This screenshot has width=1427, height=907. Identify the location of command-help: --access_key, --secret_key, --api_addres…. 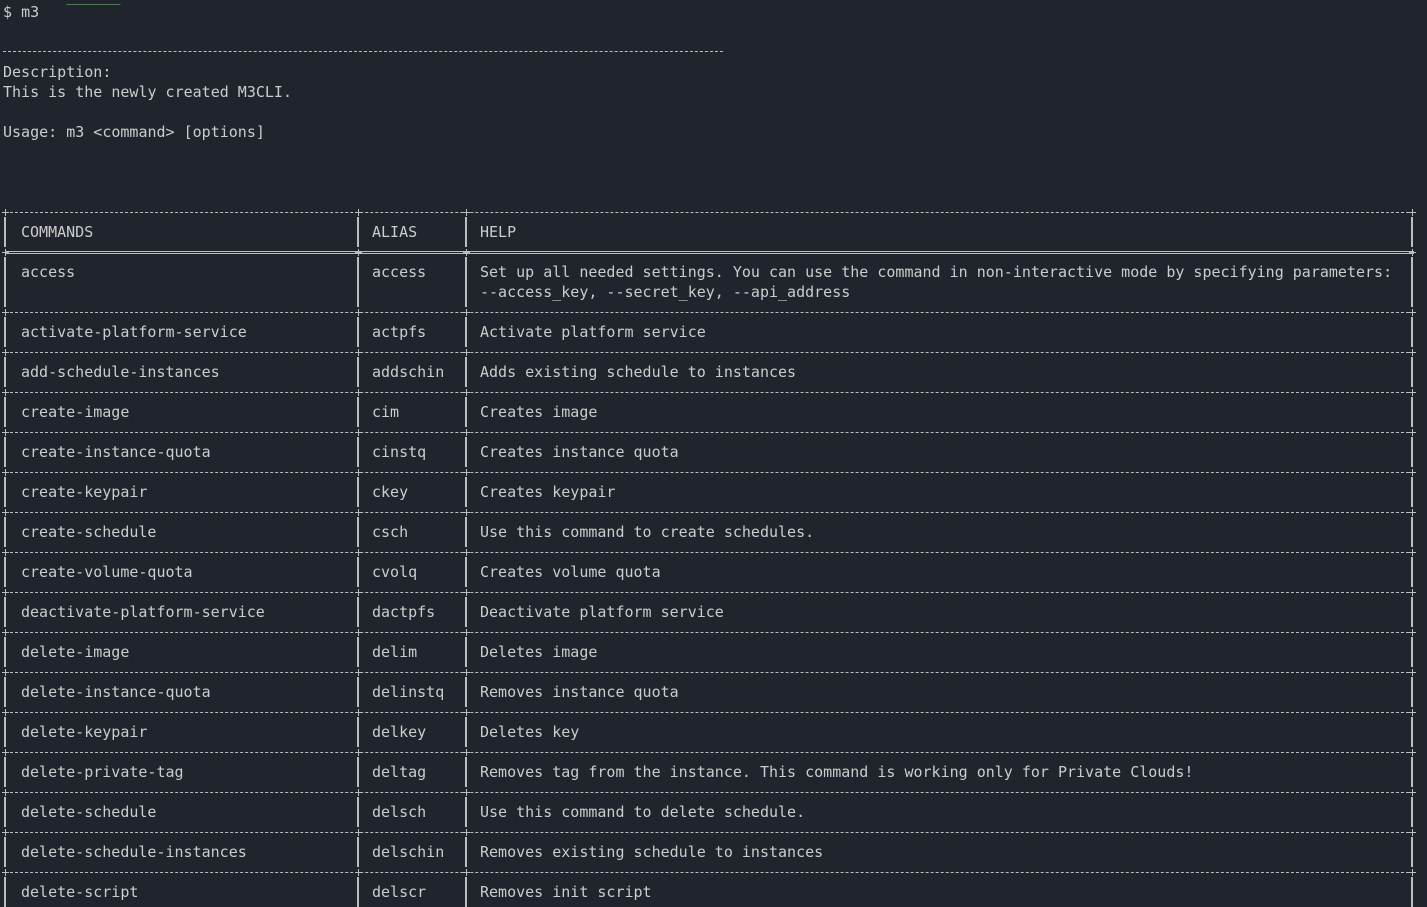
(665, 292).